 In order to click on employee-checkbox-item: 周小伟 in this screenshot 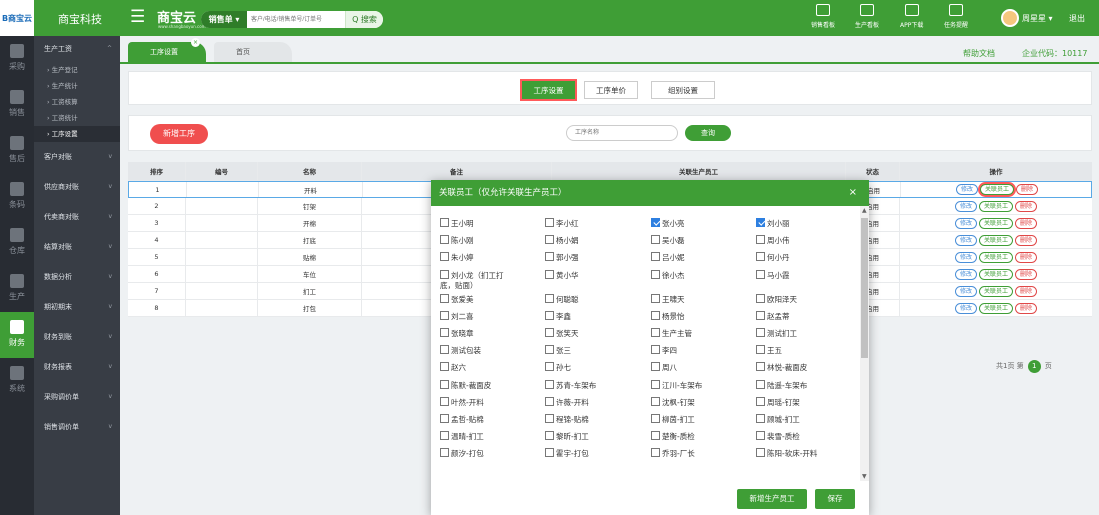, I will do `click(773, 240)`.